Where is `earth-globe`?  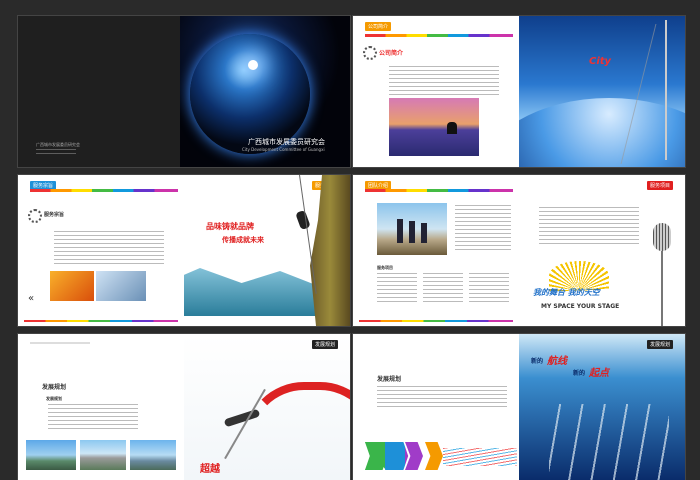
earth-globe is located at coordinates (250, 94).